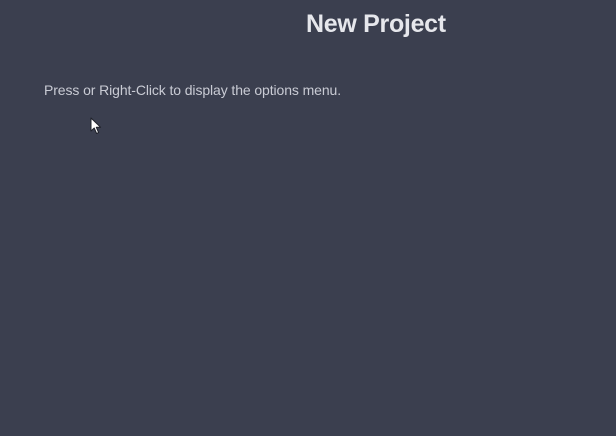 The image size is (616, 436). Describe the element at coordinates (96, 125) in the screenshot. I see `arrow-cursor-icon` at that location.